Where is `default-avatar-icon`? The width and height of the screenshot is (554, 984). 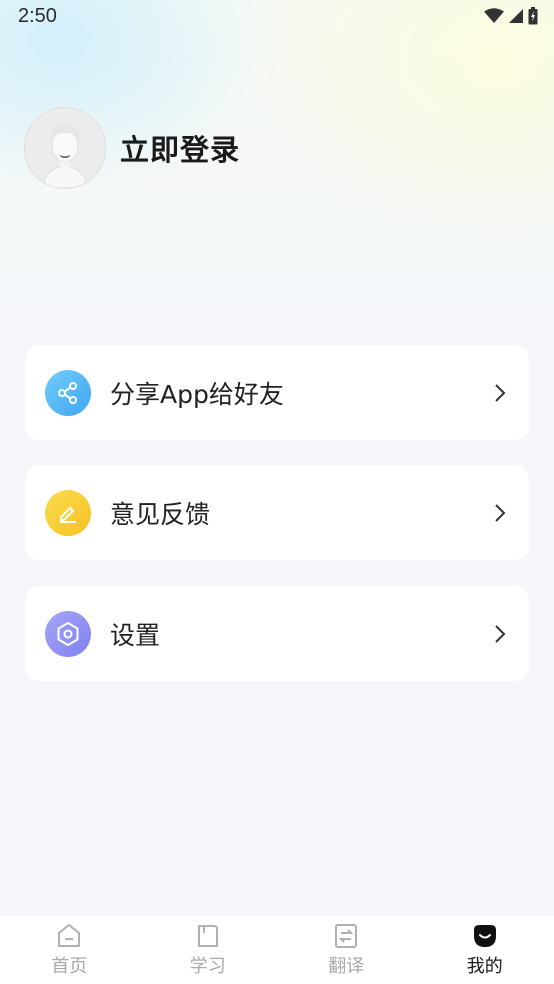
default-avatar-icon is located at coordinates (65, 148).